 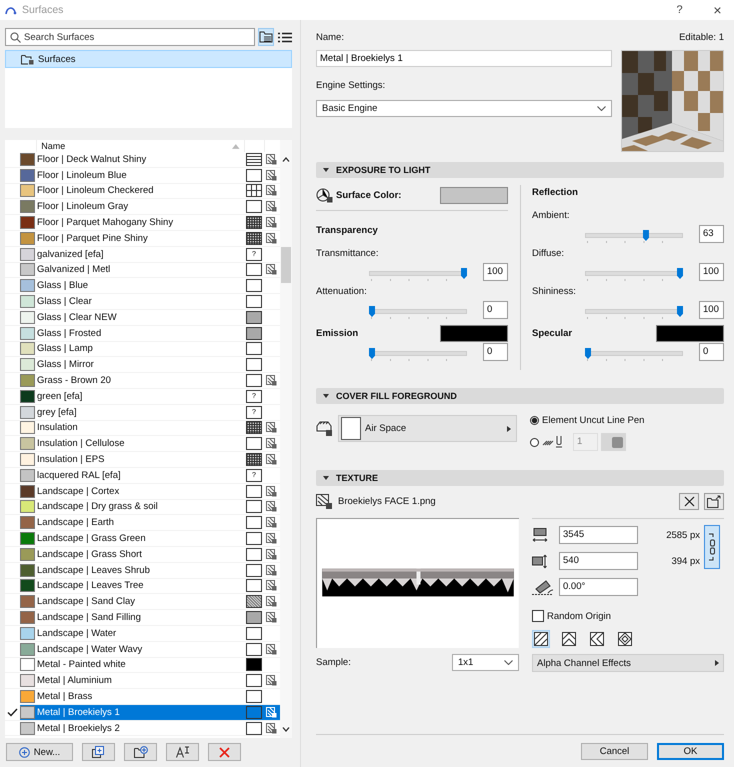 I want to click on close-button: ×, so click(x=717, y=10).